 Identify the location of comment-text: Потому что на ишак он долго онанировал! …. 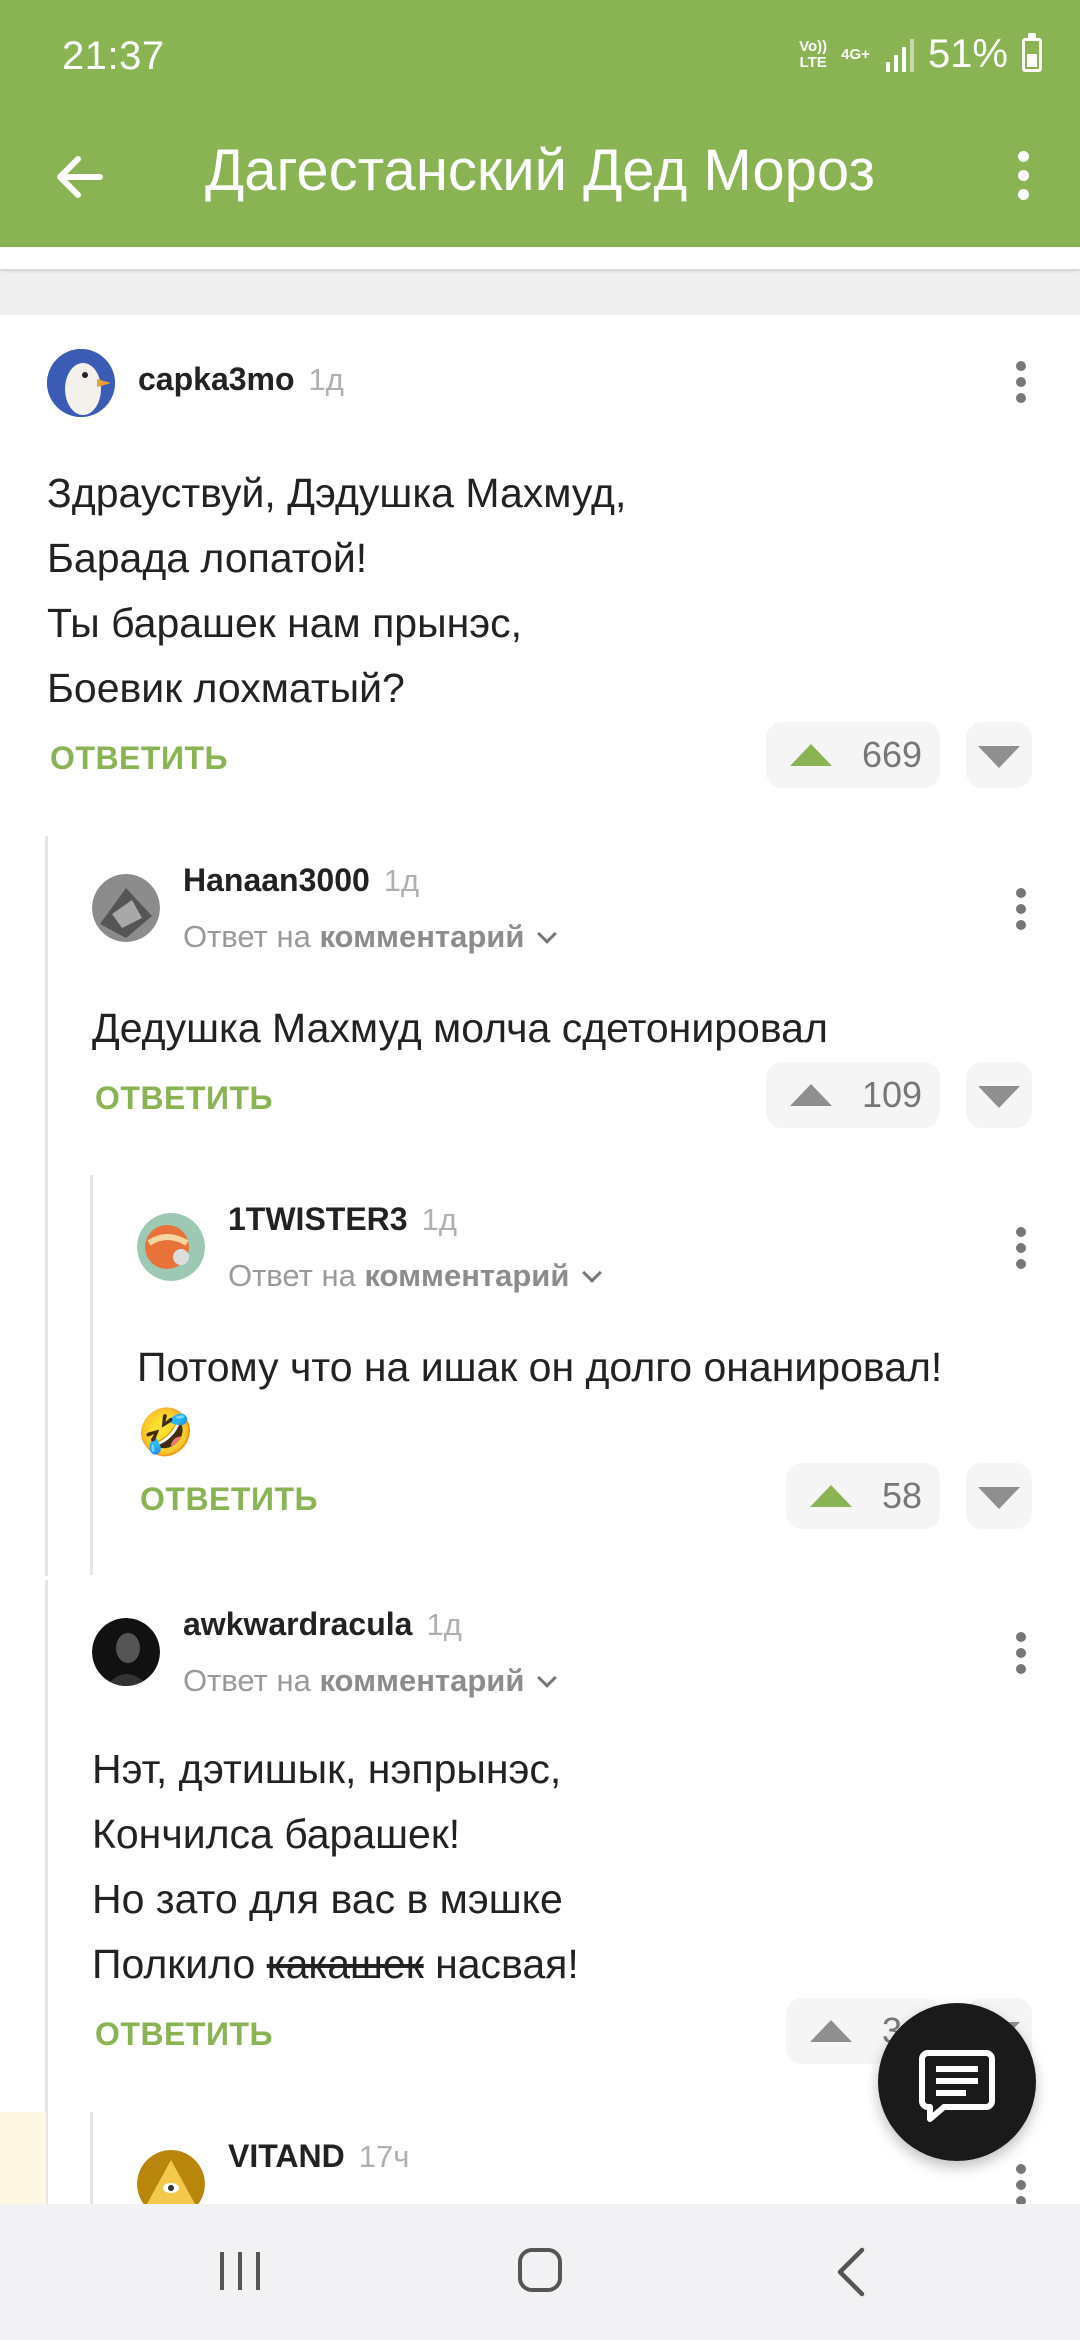
(539, 1400).